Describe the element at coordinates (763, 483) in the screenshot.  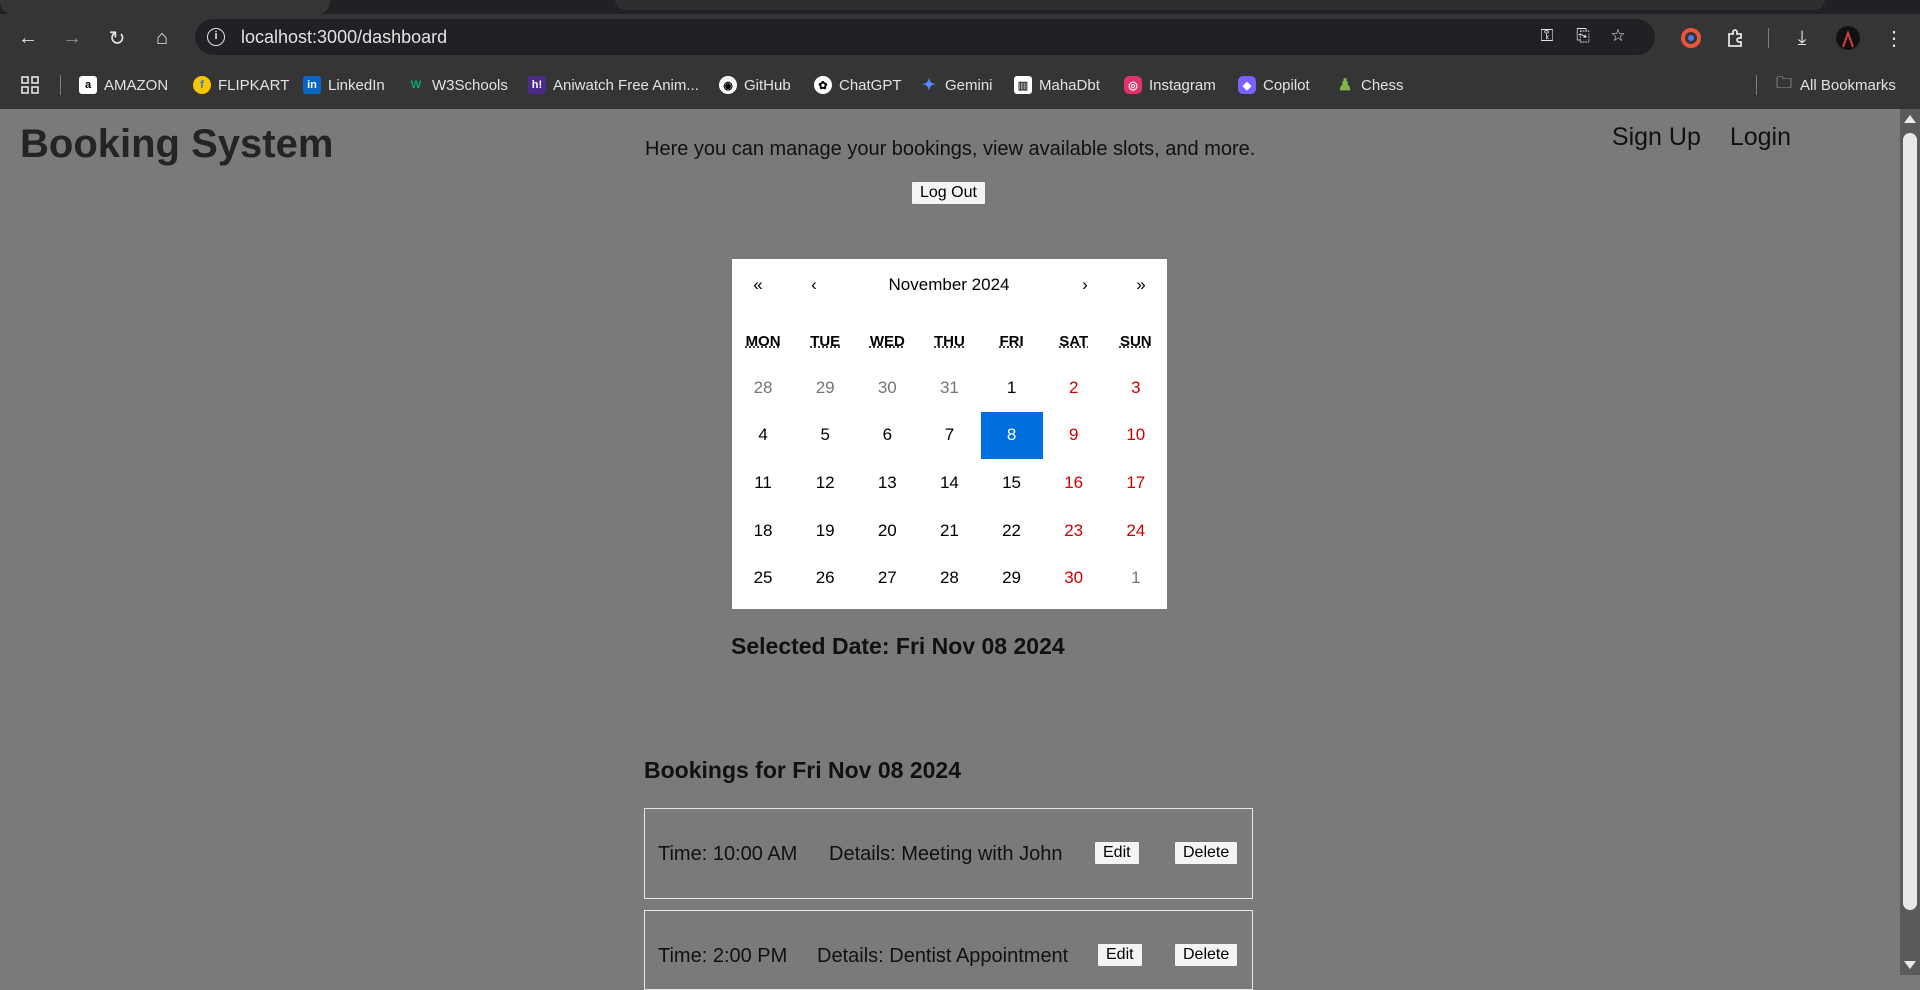
I see `calendar-day: 11` at that location.